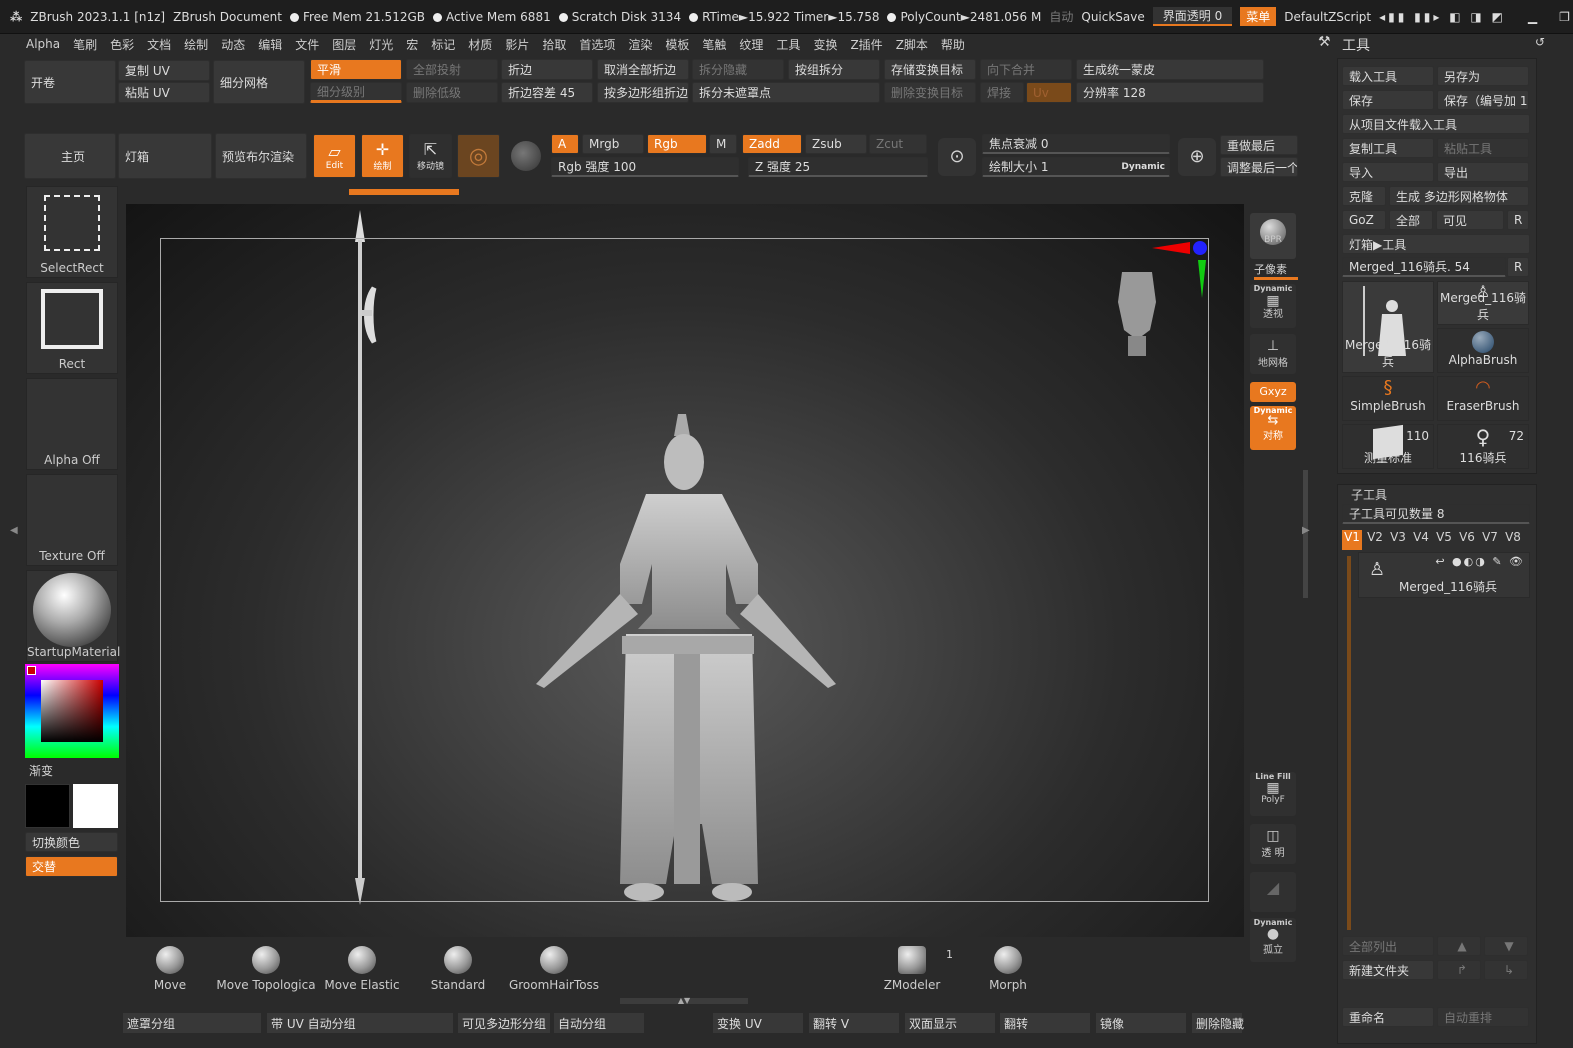 The width and height of the screenshot is (1573, 1048). Describe the element at coordinates (640, 44) in the screenshot. I see `menu-item: 渲染` at that location.